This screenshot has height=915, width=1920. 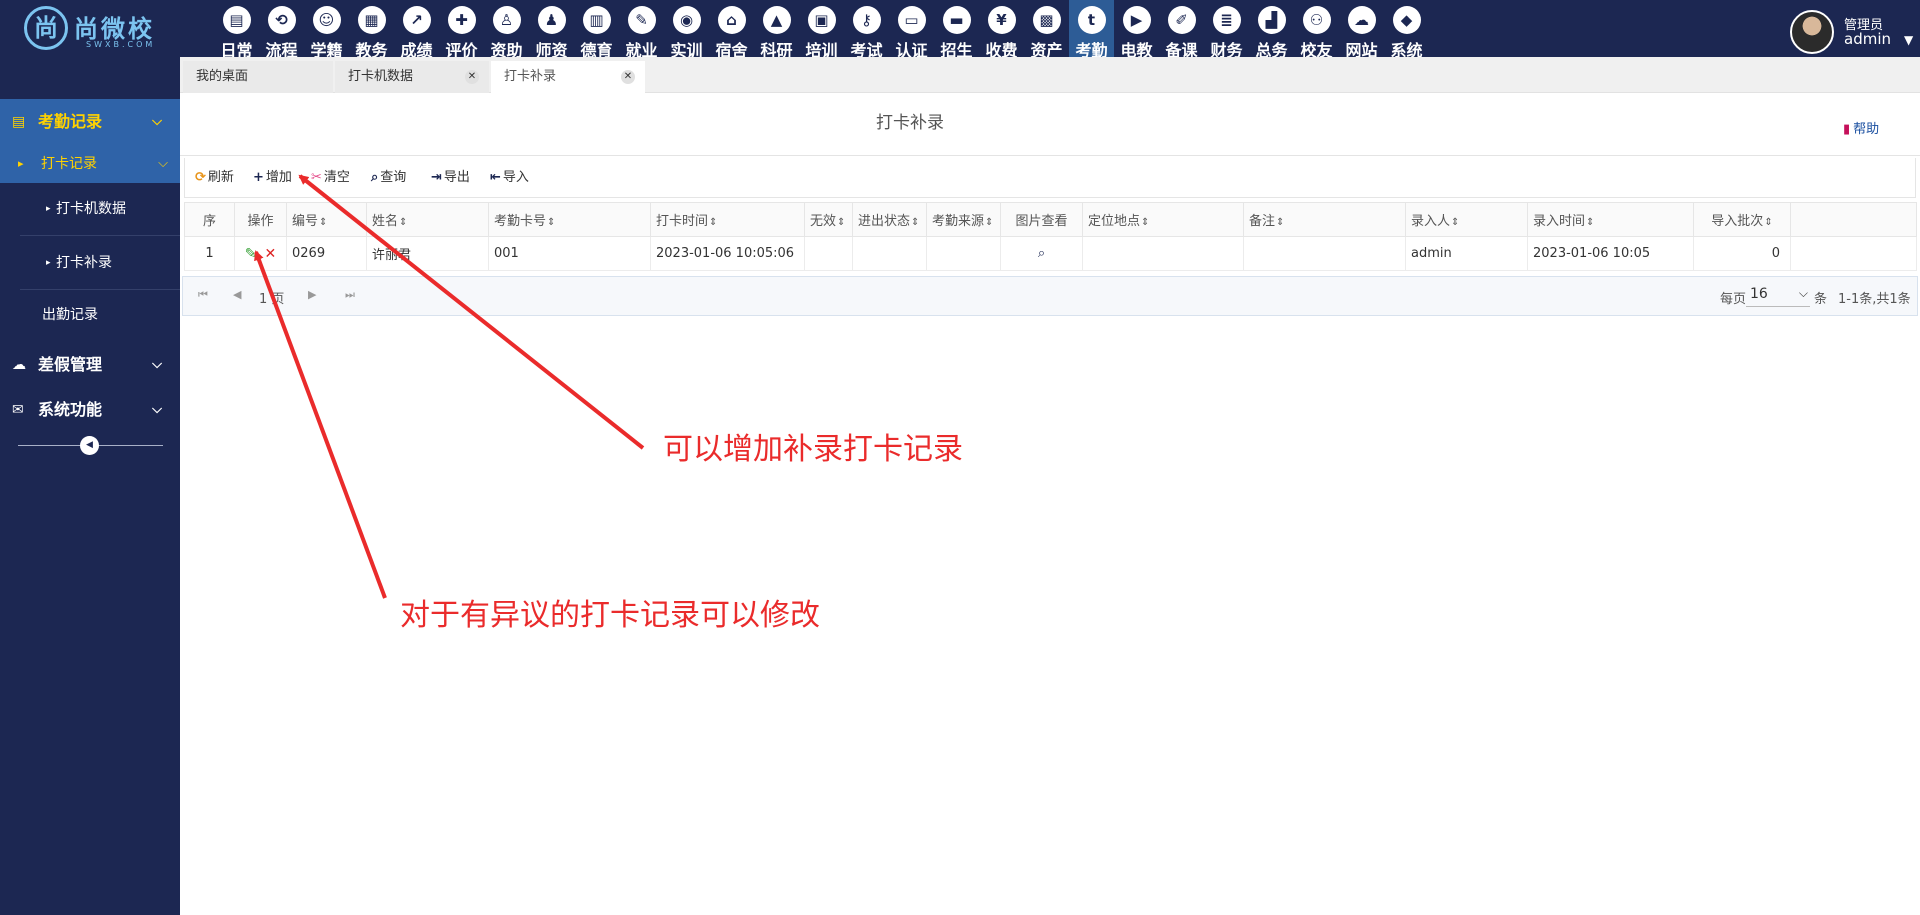 What do you see at coordinates (509, 178) in the screenshot?
I see `import-button: ⇤ 导入` at bounding box center [509, 178].